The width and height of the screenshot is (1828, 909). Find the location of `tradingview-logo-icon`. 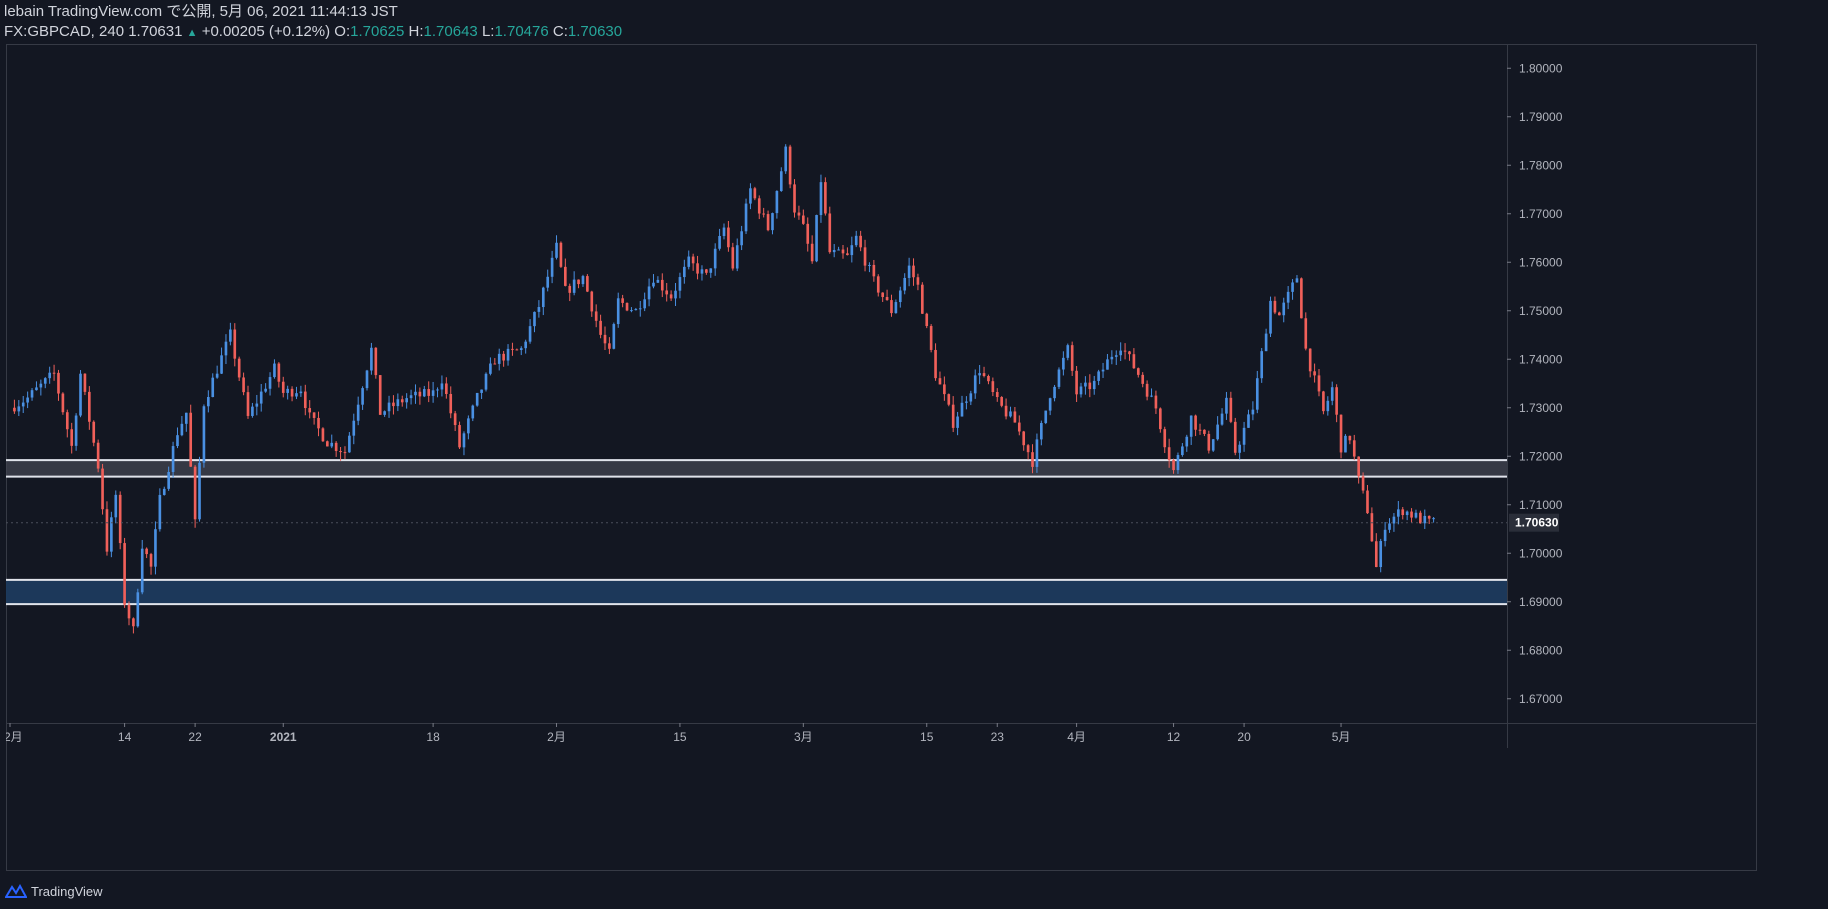

tradingview-logo-icon is located at coordinates (16, 891).